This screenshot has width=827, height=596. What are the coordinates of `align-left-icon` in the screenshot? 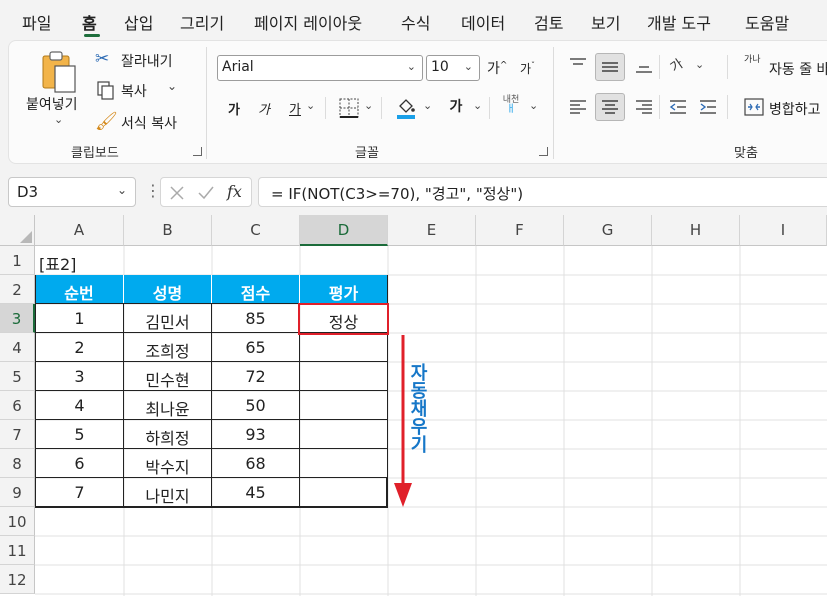 It's located at (578, 107).